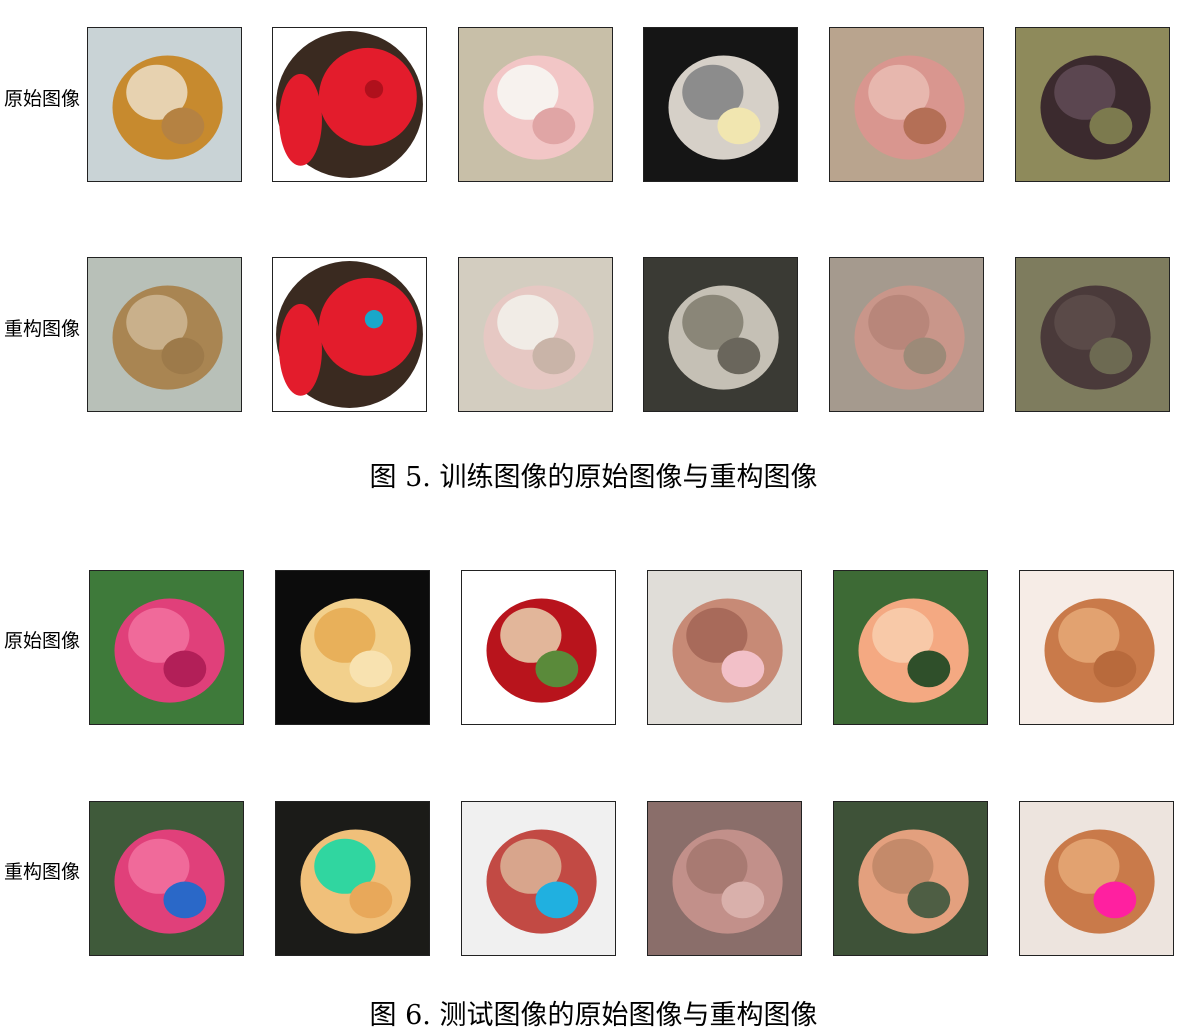  I want to click on dress-recon-image, so click(720, 334).